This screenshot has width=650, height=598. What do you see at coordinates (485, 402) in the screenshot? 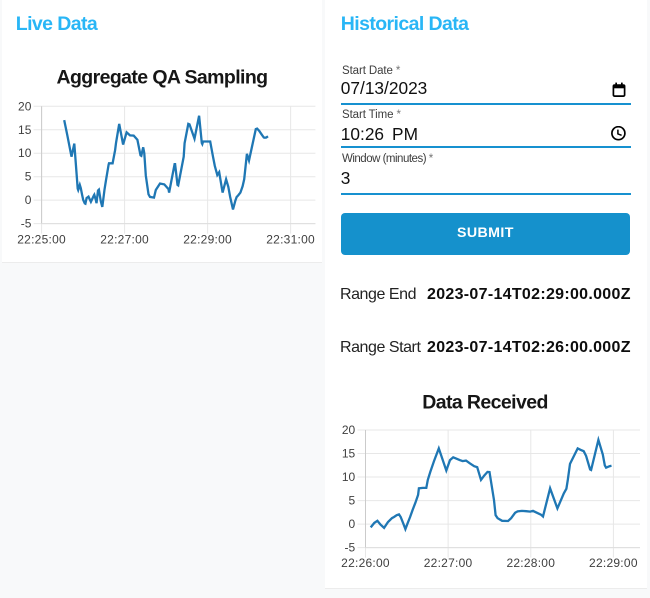
I see `svg-text: Data Received` at bounding box center [485, 402].